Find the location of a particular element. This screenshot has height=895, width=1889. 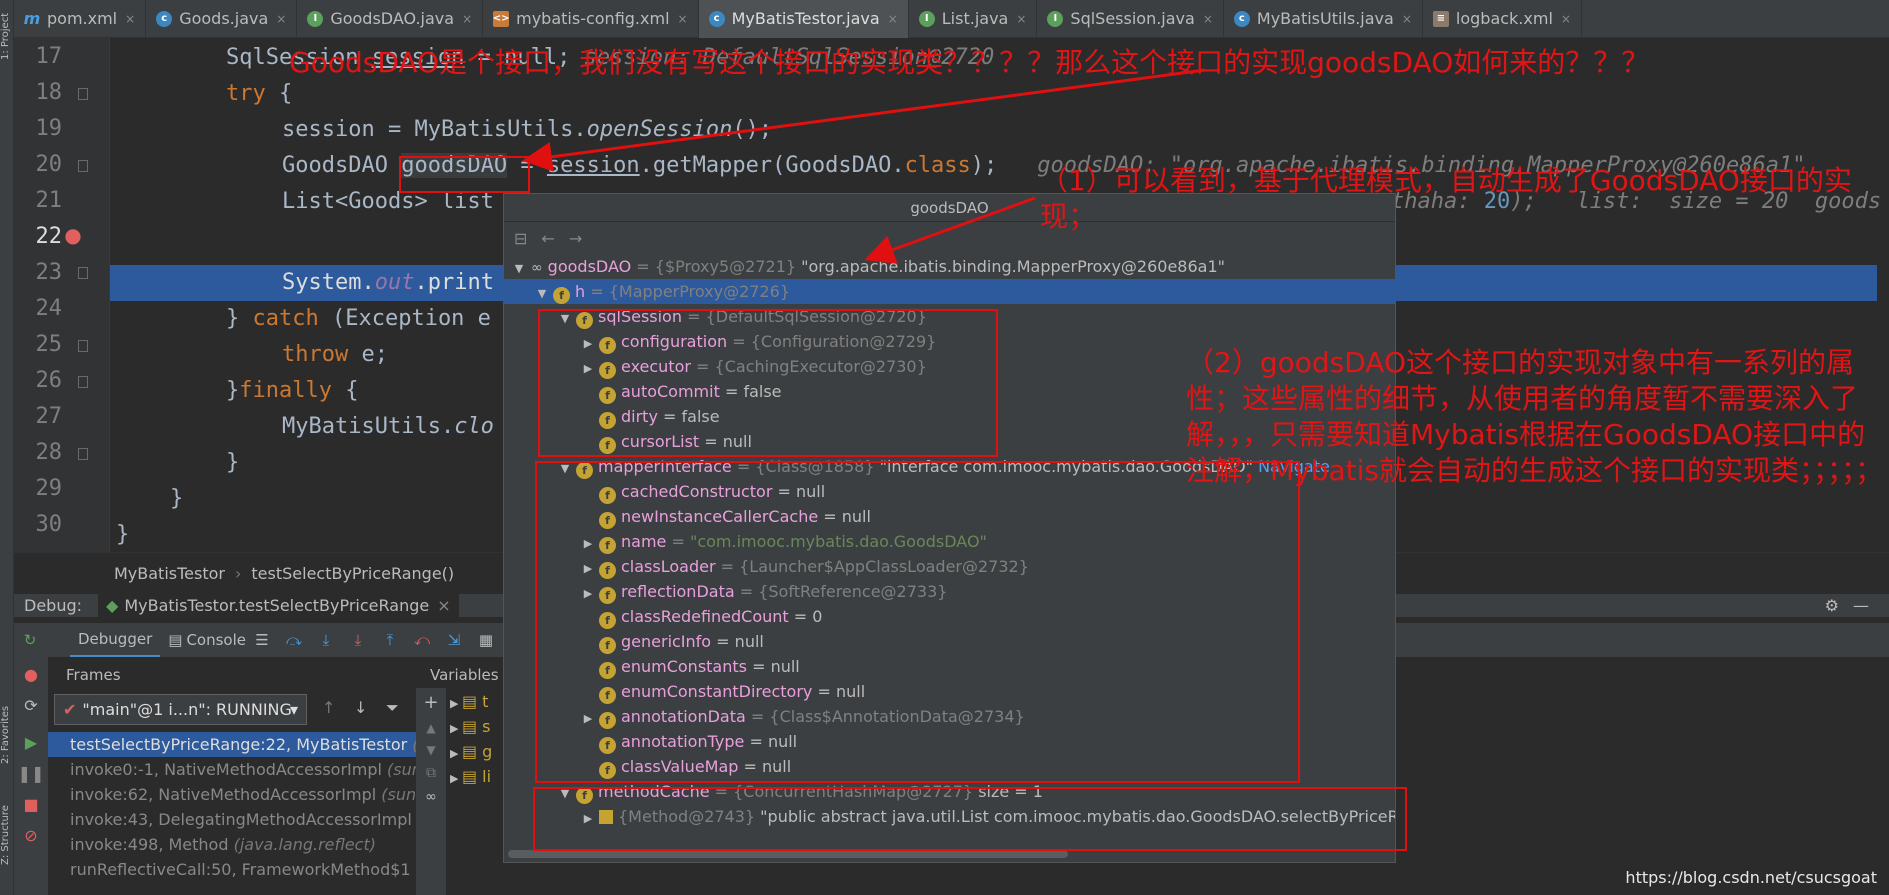

arrow-to-goodsdao is located at coordinates (864, 120).